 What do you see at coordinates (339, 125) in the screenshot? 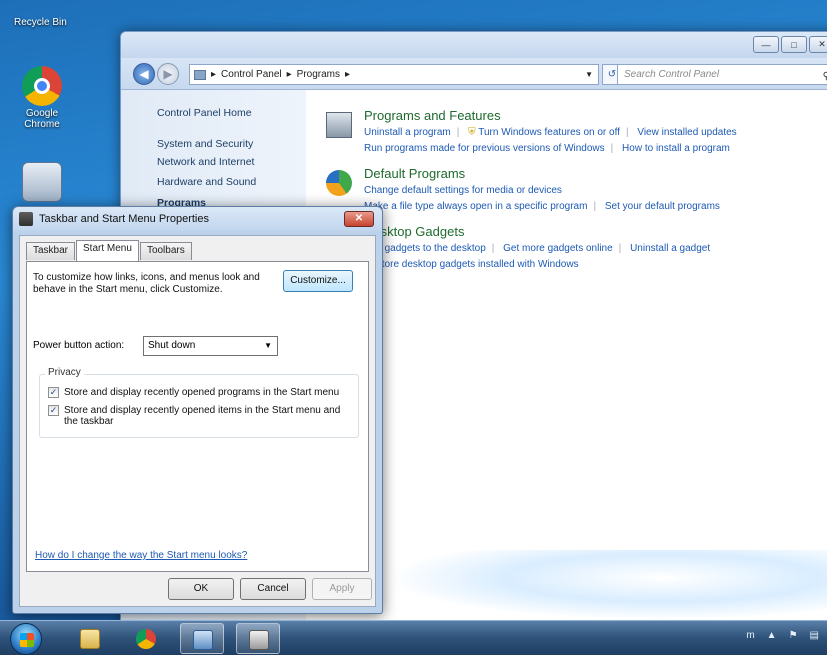
I see `programs-features-icon` at bounding box center [339, 125].